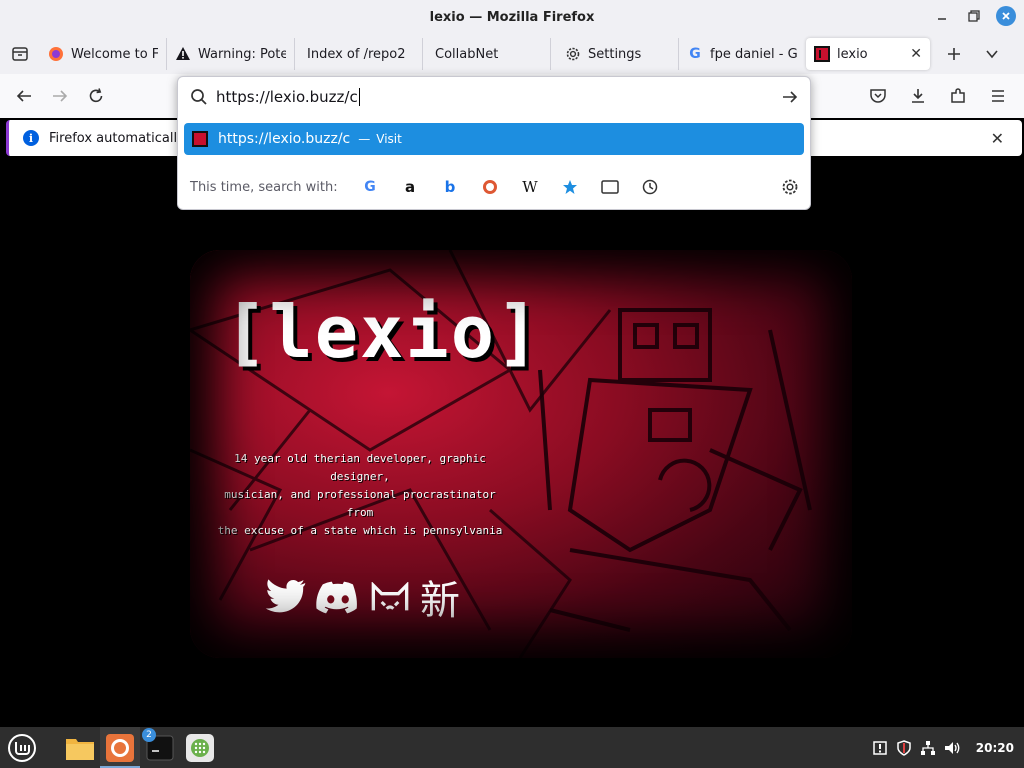 Image resolution: width=1024 pixels, height=768 pixels. Describe the element at coordinates (31, 138) in the screenshot. I see `info-icon: i` at that location.